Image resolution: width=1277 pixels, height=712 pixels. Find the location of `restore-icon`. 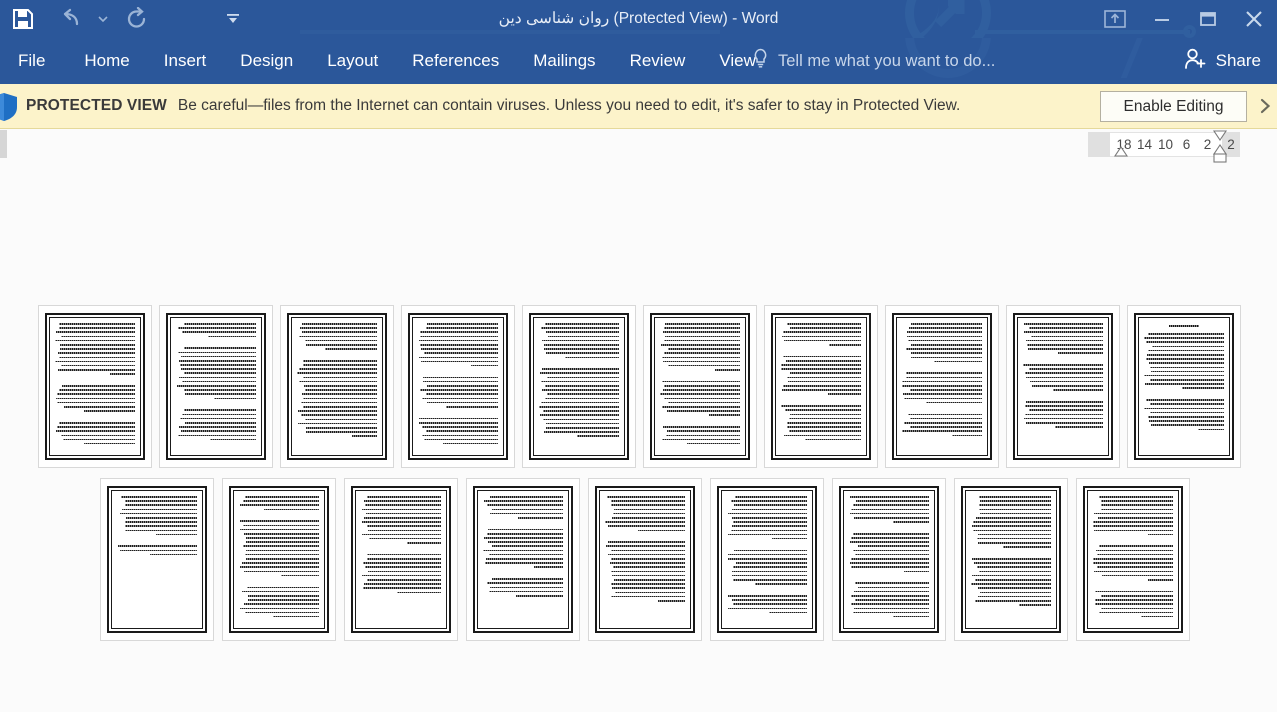

restore-icon is located at coordinates (1208, 19).